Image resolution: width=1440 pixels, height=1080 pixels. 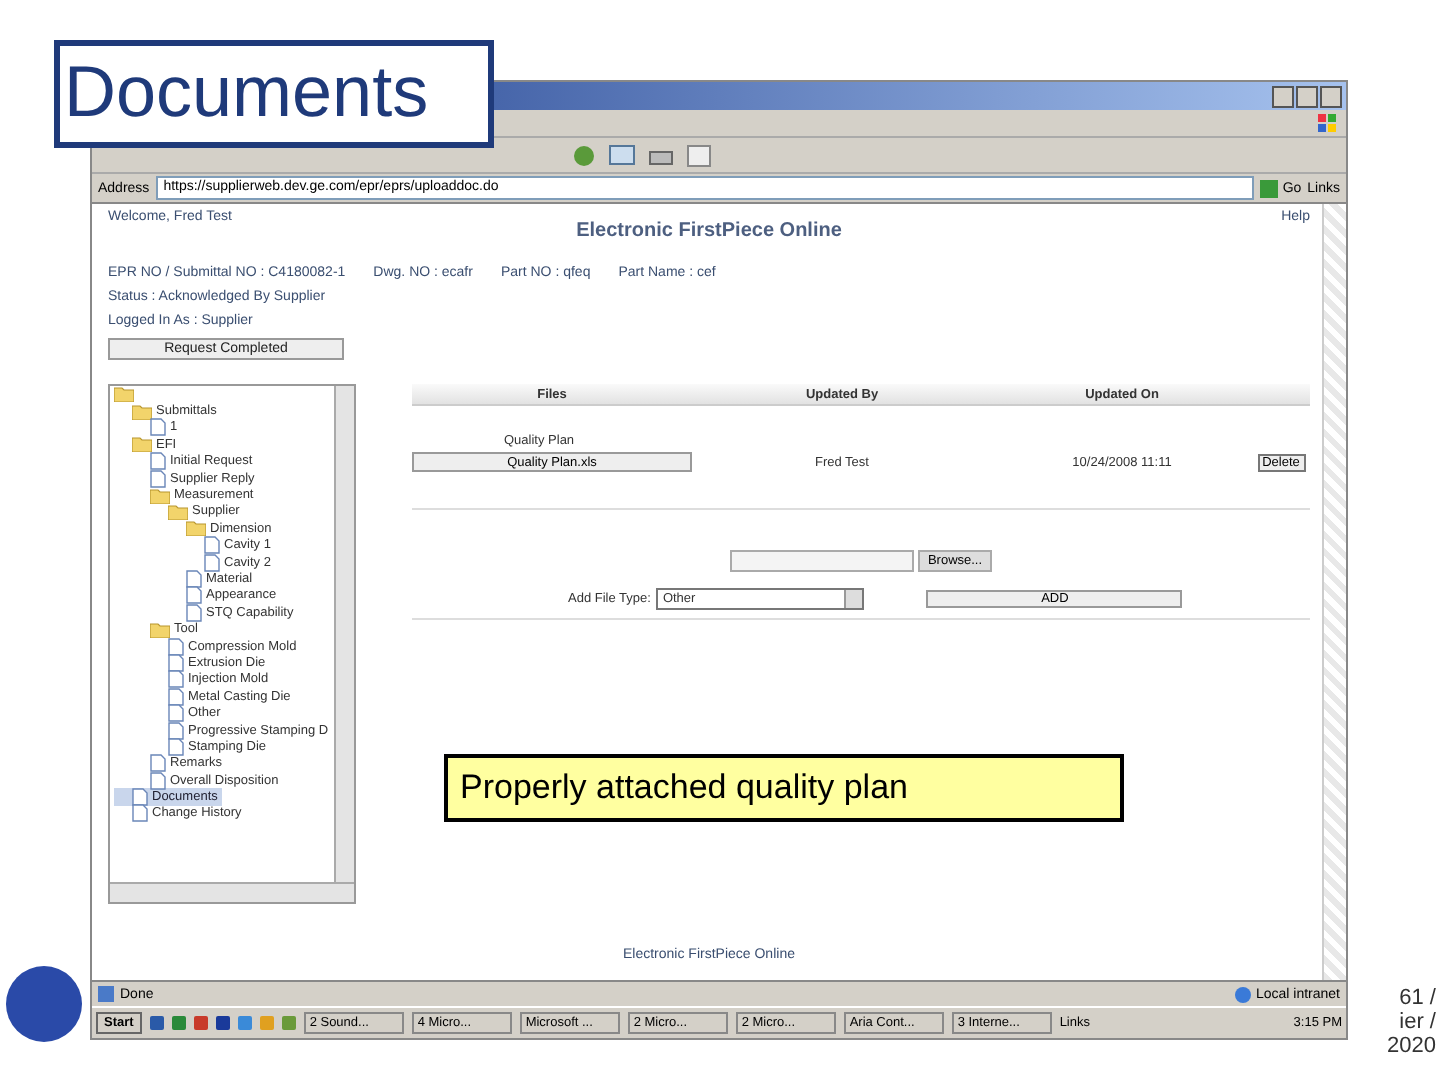 What do you see at coordinates (1283, 96) in the screenshot?
I see `minimize-icon` at bounding box center [1283, 96].